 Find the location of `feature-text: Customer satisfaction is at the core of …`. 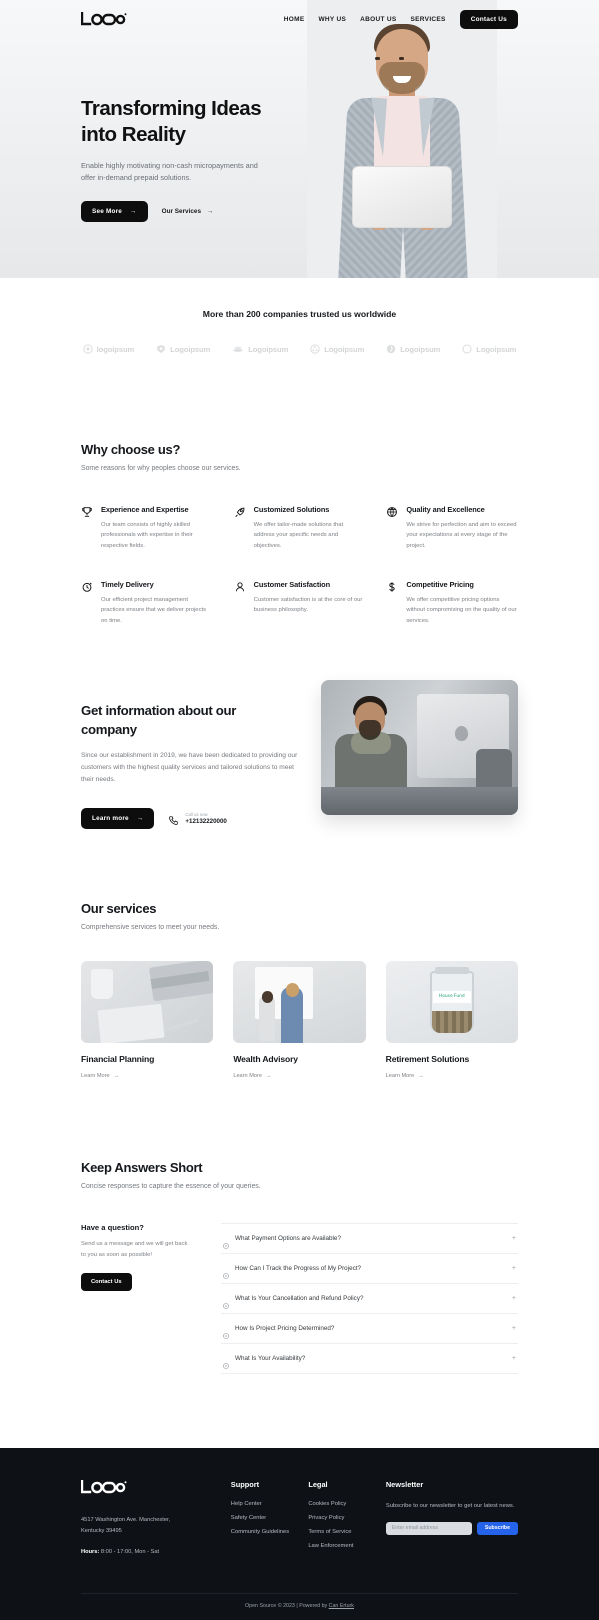

feature-text: Customer satisfaction is at the core of … is located at coordinates (308, 605).